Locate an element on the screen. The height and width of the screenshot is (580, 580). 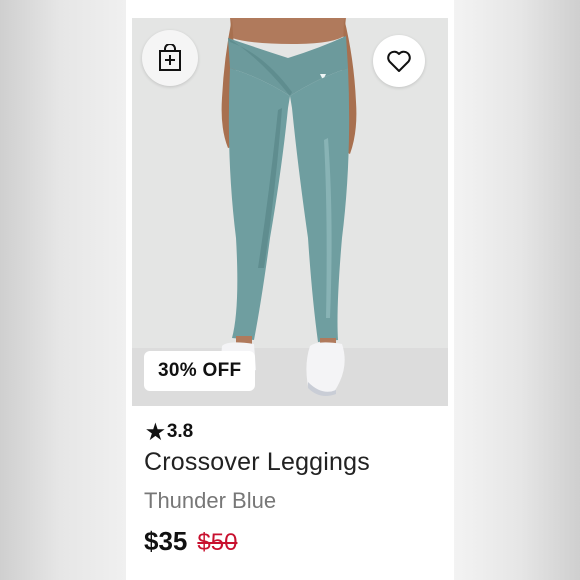
rating-value: 3.8 is located at coordinates (180, 431).